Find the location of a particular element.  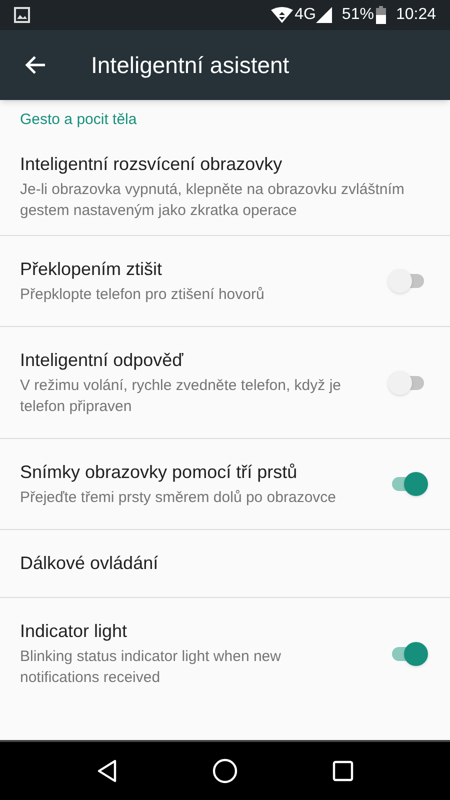

back-icon is located at coordinates (107, 771).